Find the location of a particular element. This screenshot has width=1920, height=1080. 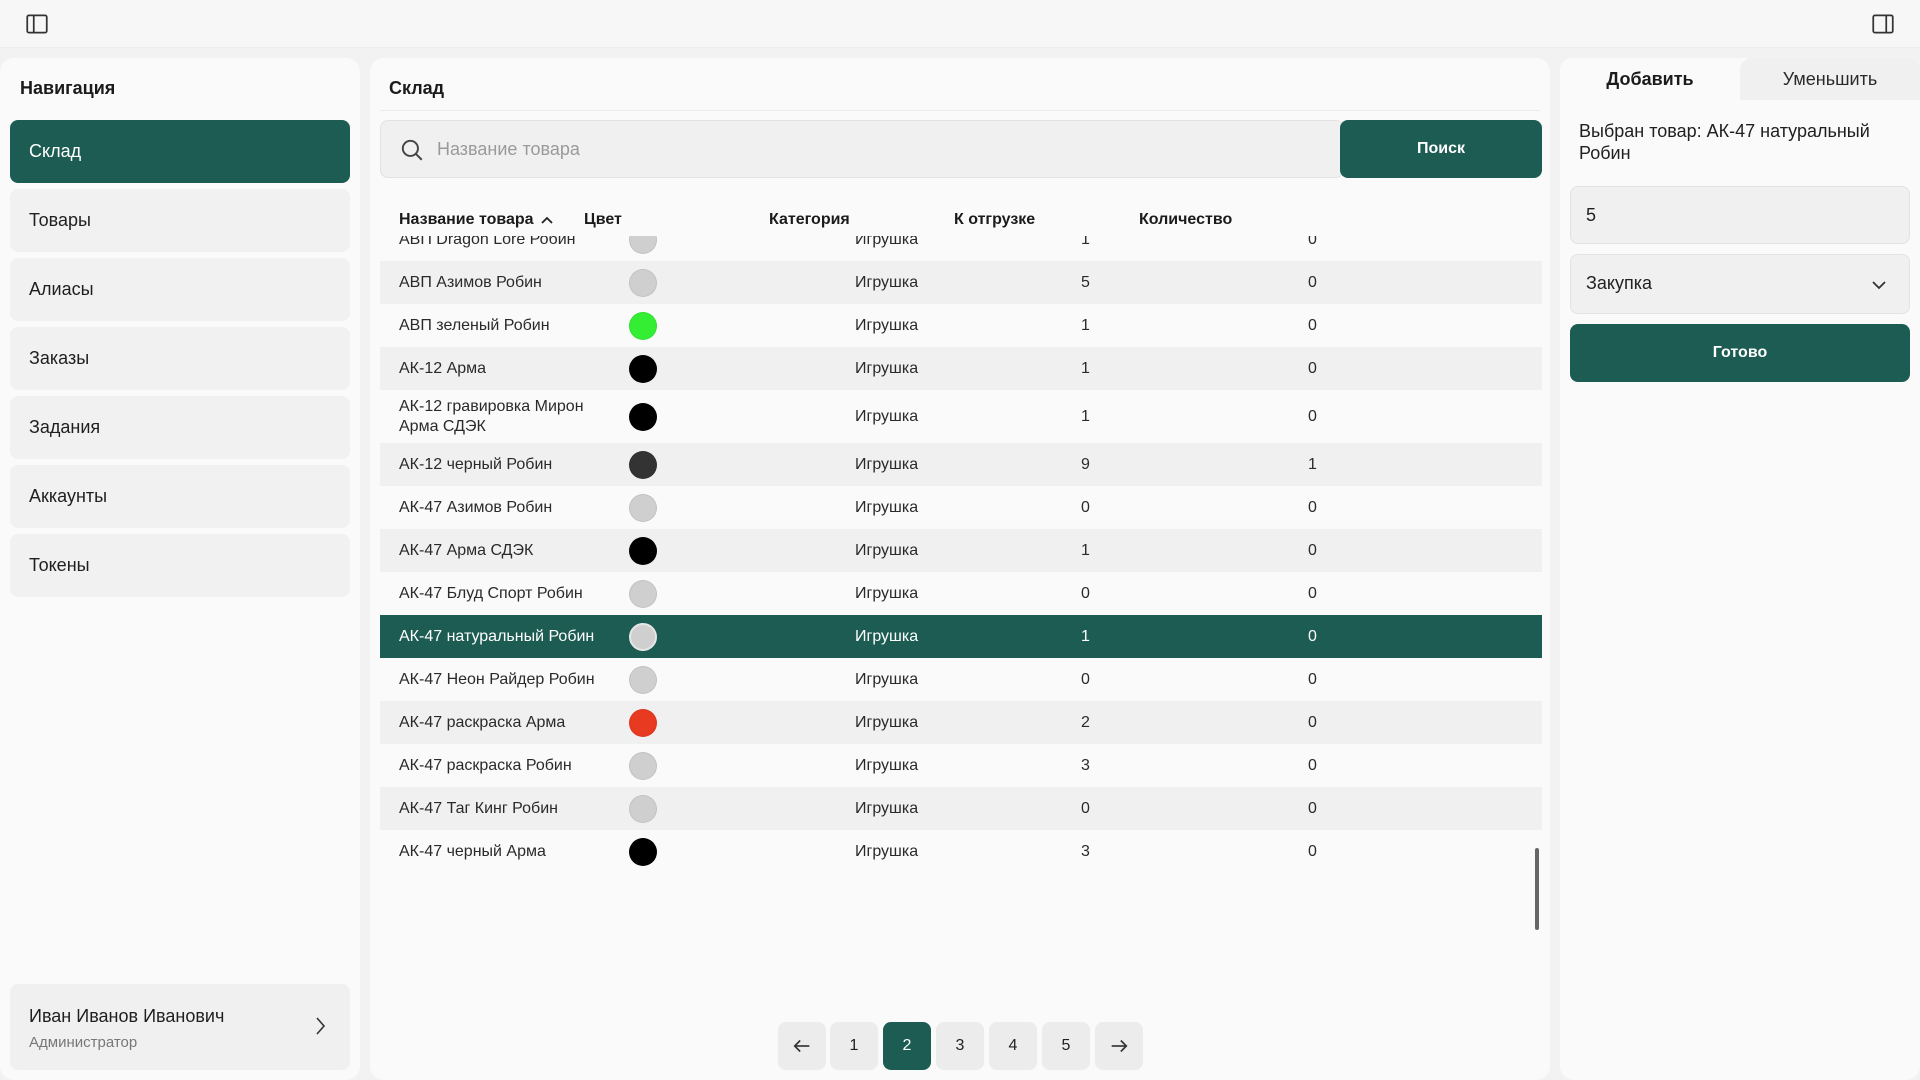

table-row: АК-12 черный Робин Игрушка 9 1 is located at coordinates (961, 464).